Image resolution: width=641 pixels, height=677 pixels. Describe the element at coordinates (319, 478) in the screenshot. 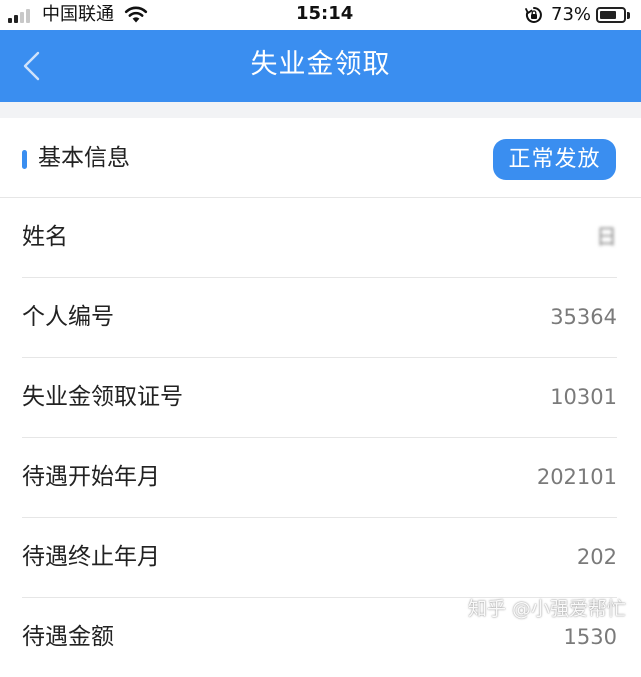

I see `info-row-start-month: 待遇开始年月 202101` at that location.